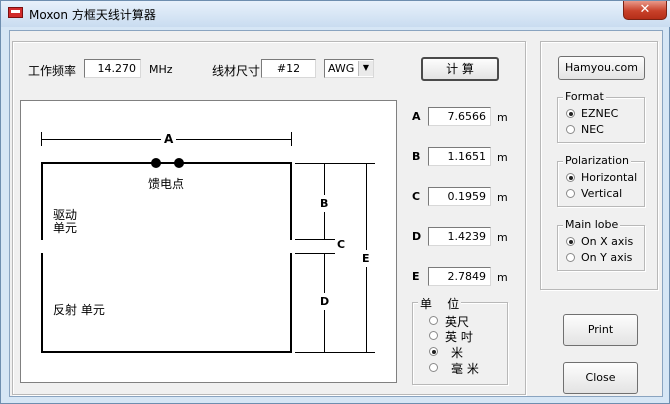  I want to click on dim-a-tick-right, so click(291, 139).